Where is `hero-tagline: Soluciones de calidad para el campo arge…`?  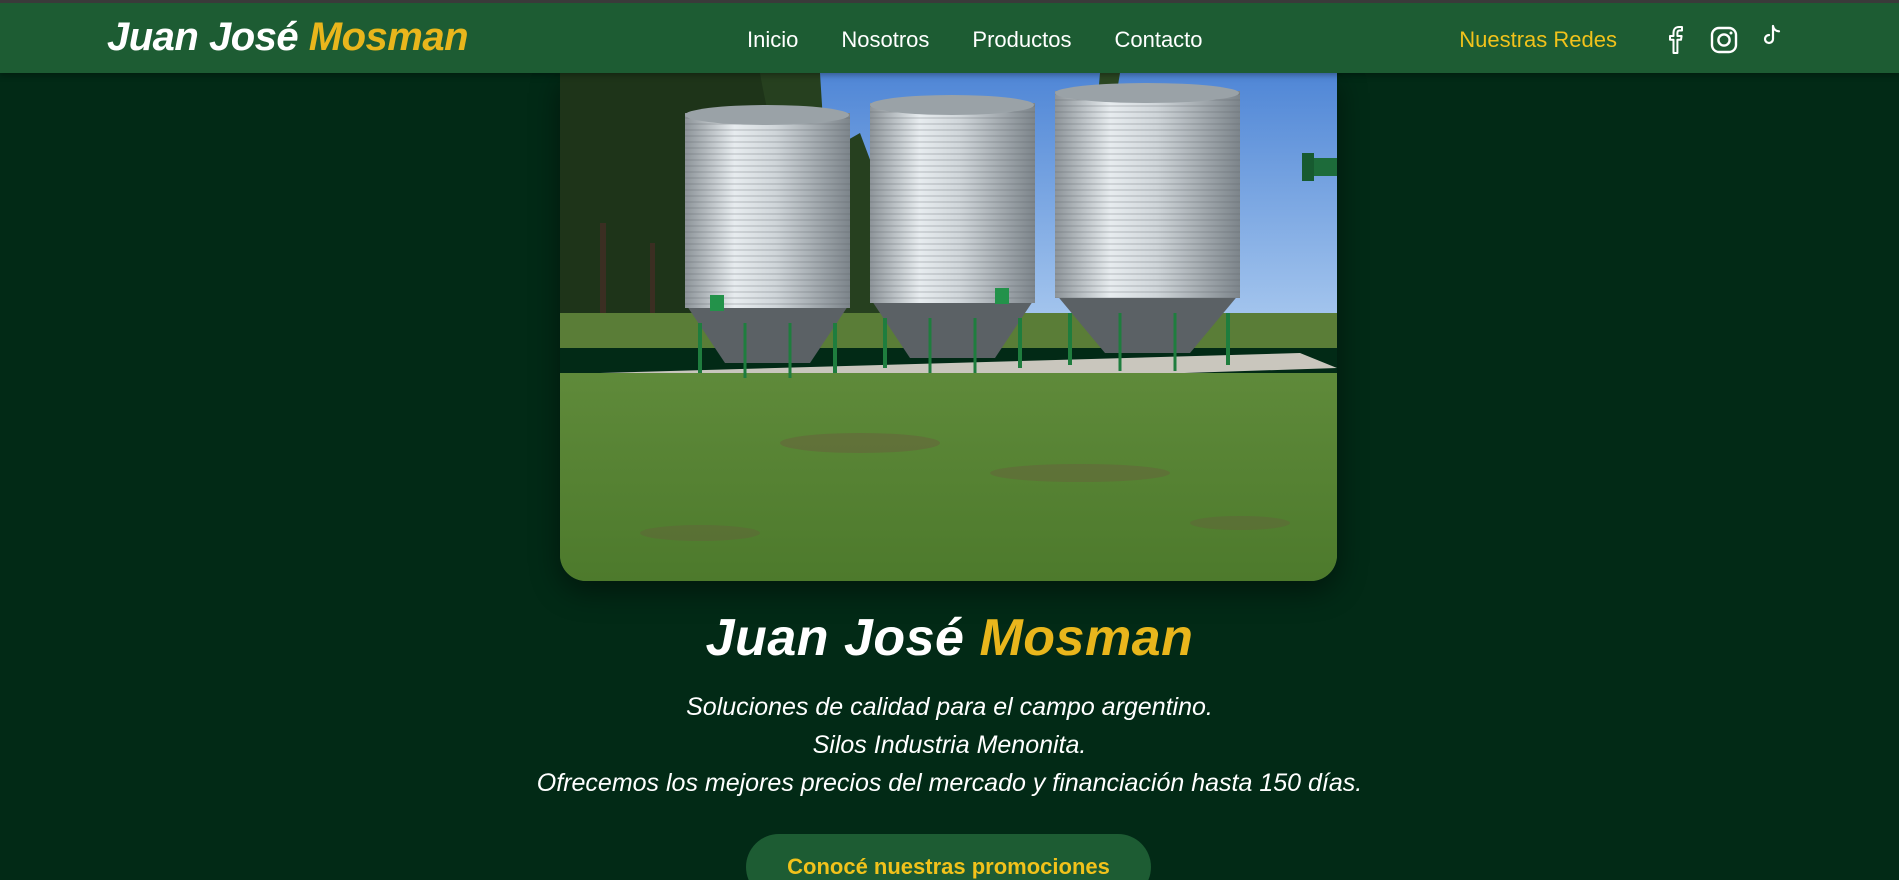 hero-tagline: Soluciones de calidad para el campo arge… is located at coordinates (949, 707).